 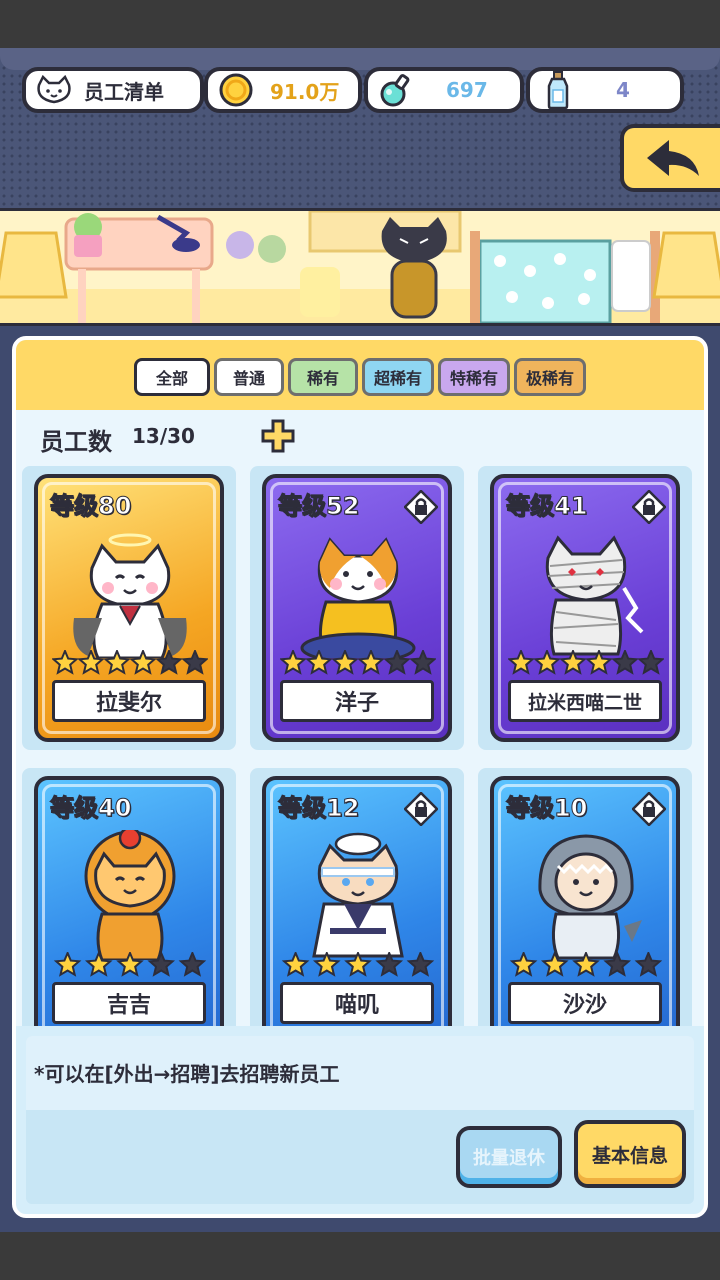 I want to click on level-label: 等级10, so click(x=546, y=808).